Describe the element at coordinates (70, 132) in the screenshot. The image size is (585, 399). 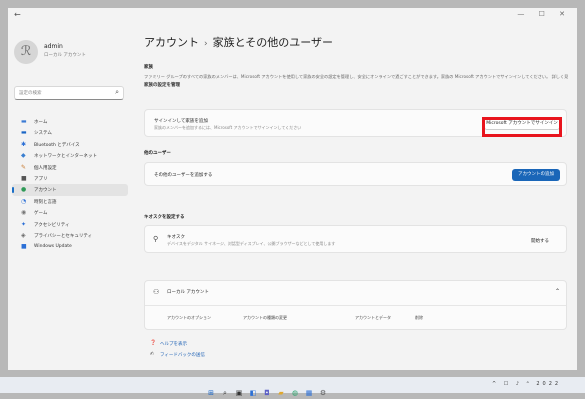
I see `sidebar-item-system: ▬ システム` at that location.